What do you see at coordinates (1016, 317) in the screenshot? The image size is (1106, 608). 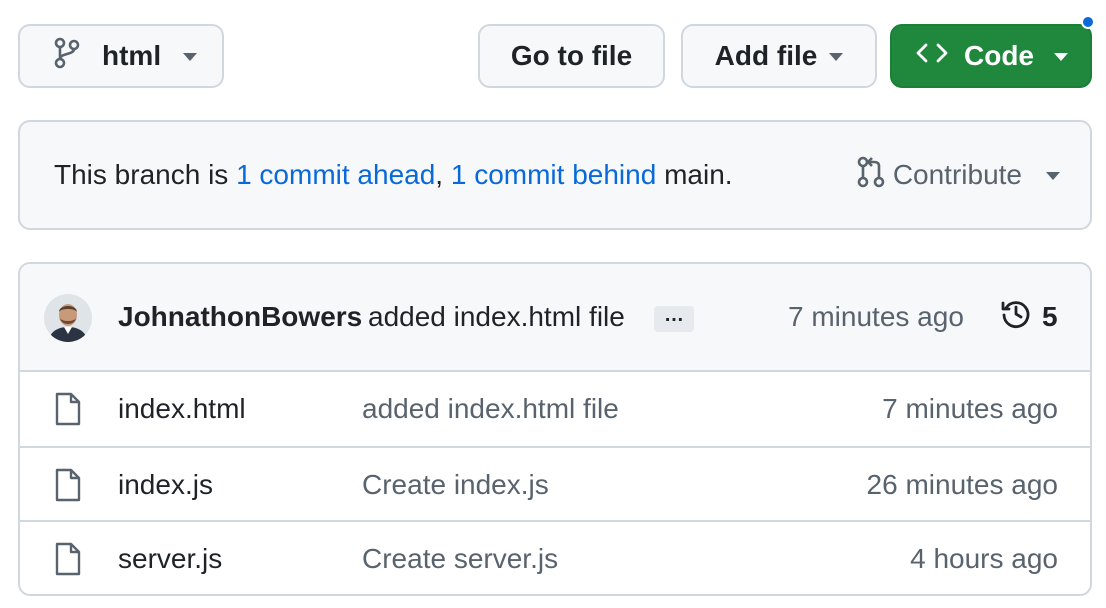 I see `history-icon` at bounding box center [1016, 317].